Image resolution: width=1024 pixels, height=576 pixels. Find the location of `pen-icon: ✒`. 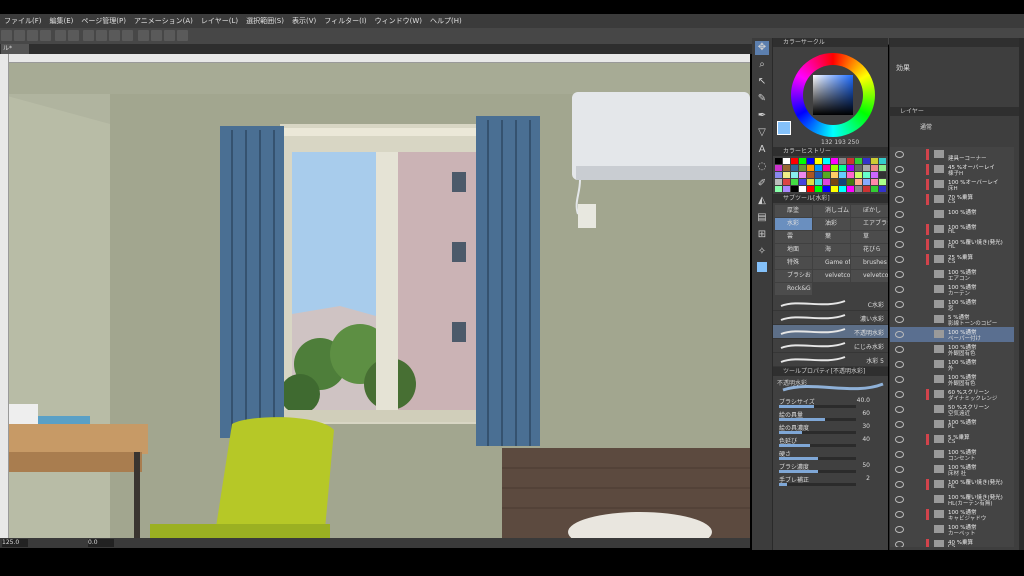

pen-icon: ✒ is located at coordinates (762, 116).